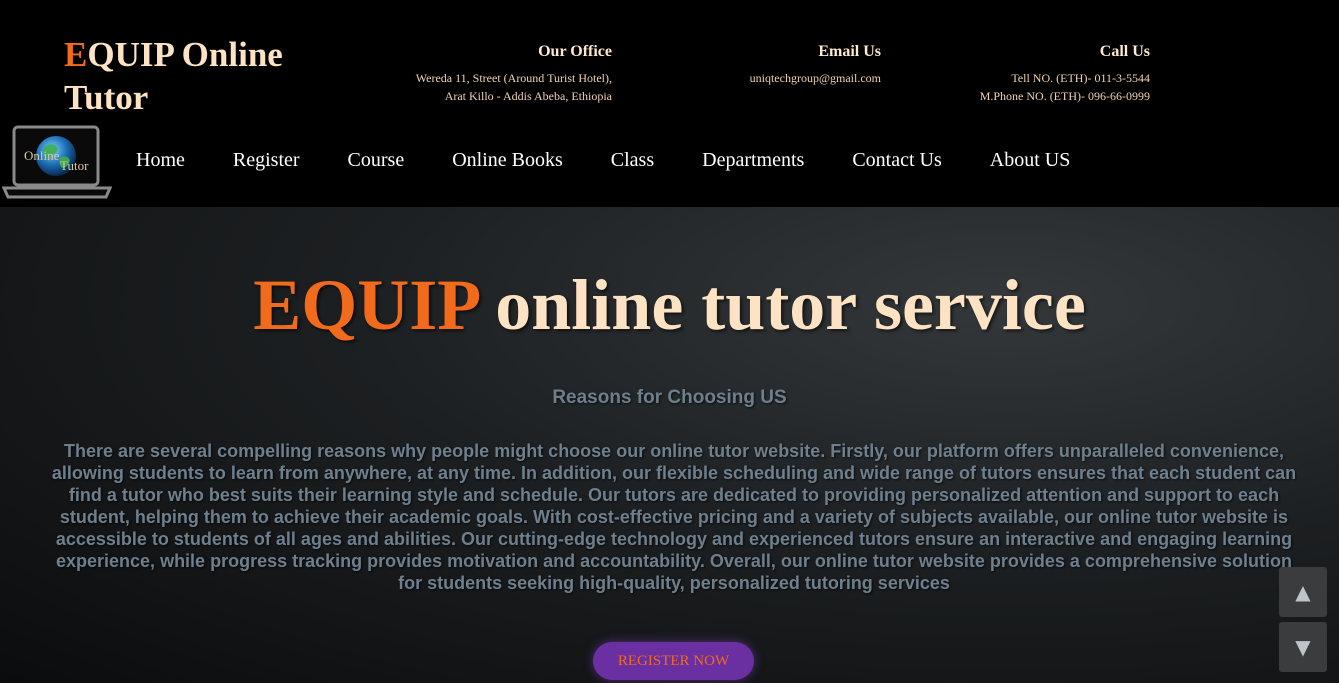  I want to click on site-brand: EQUIP Online Tutor, so click(194, 76).